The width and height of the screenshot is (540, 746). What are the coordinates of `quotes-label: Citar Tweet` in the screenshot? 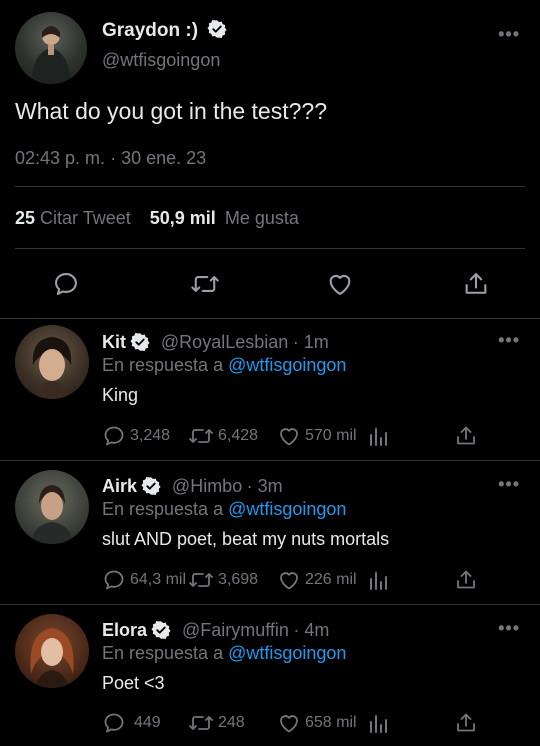 It's located at (85, 218).